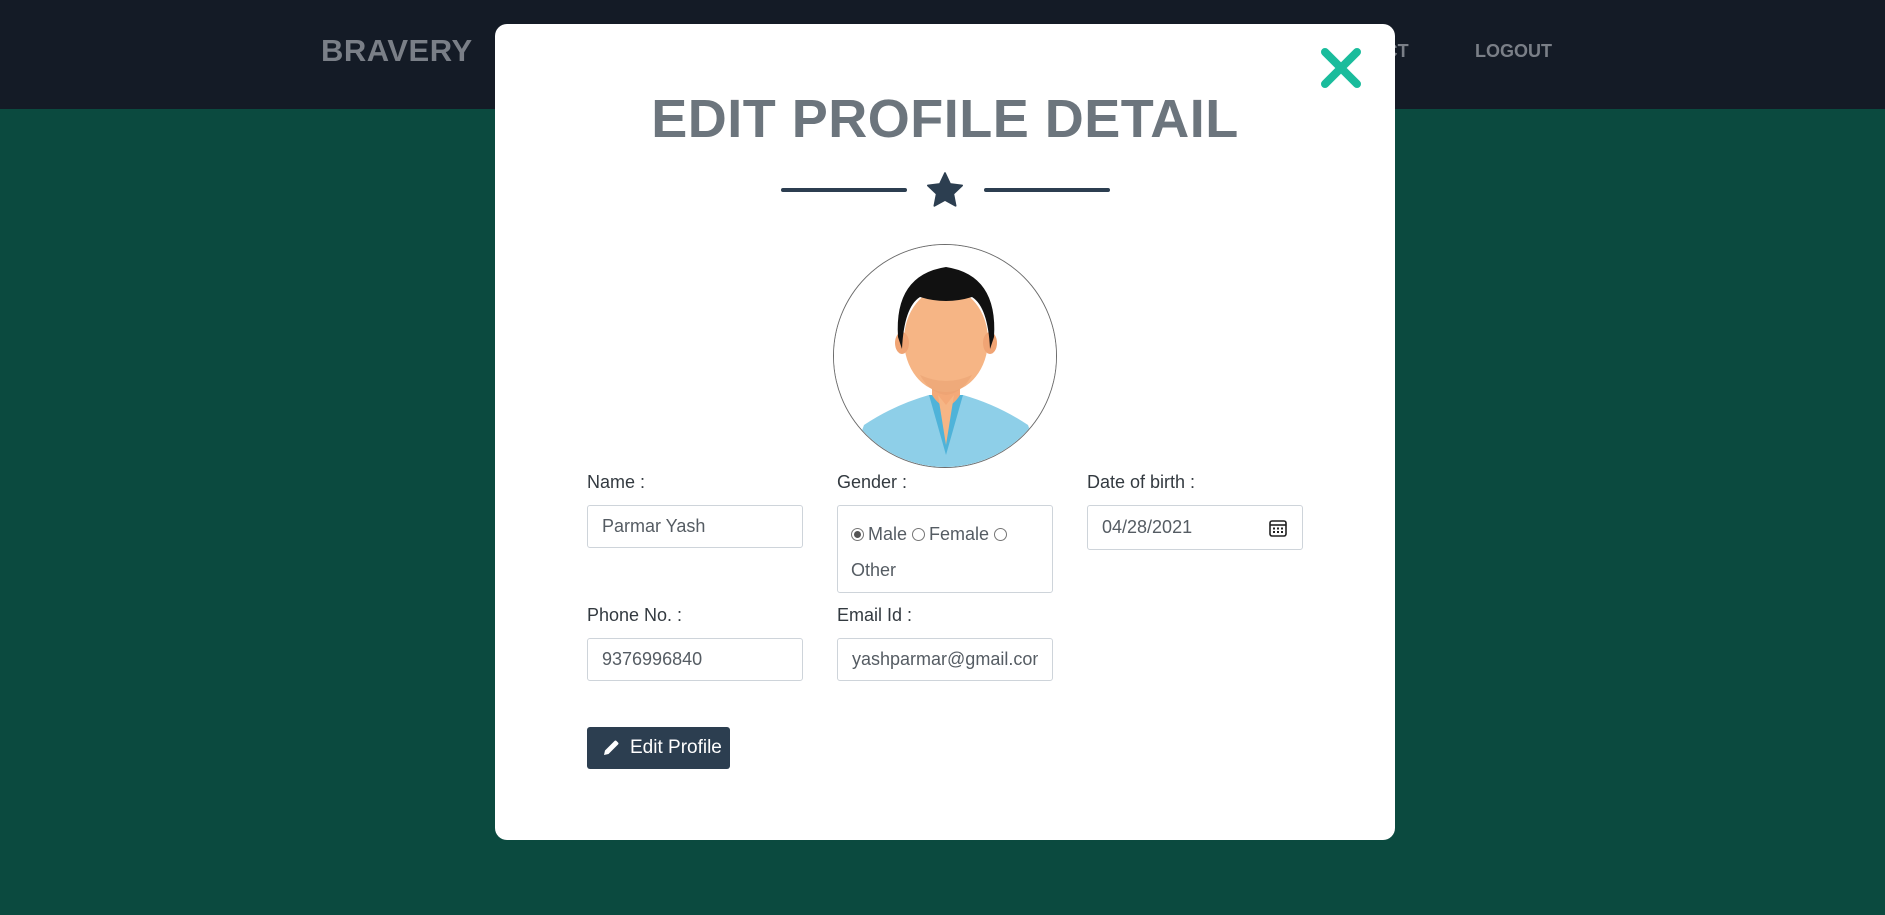 Image resolution: width=1885 pixels, height=915 pixels. Describe the element at coordinates (945, 189) in the screenshot. I see `star-icon` at that location.